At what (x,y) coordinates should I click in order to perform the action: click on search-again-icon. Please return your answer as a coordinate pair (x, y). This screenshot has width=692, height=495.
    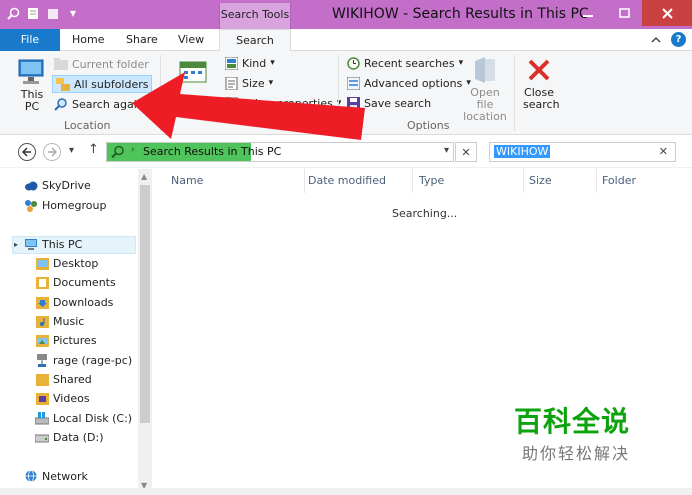
    Looking at the image, I should click on (61, 104).